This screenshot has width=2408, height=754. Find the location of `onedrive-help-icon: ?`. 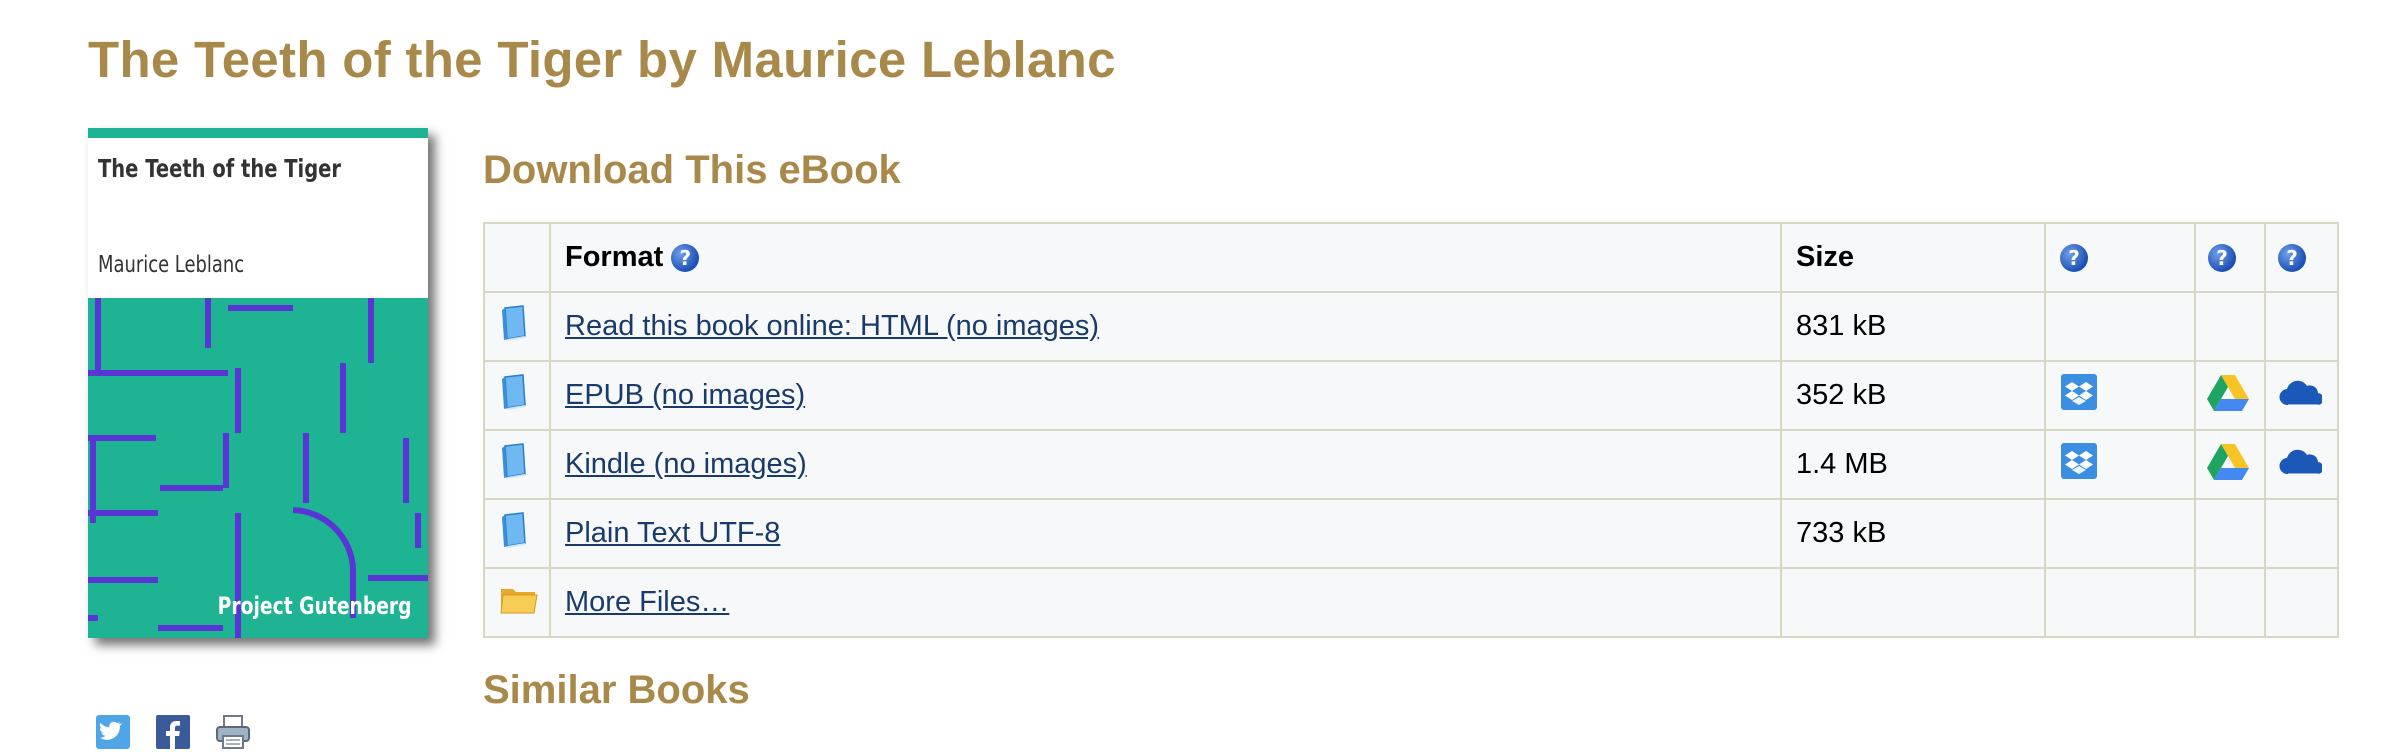

onedrive-help-icon: ? is located at coordinates (2292, 258).